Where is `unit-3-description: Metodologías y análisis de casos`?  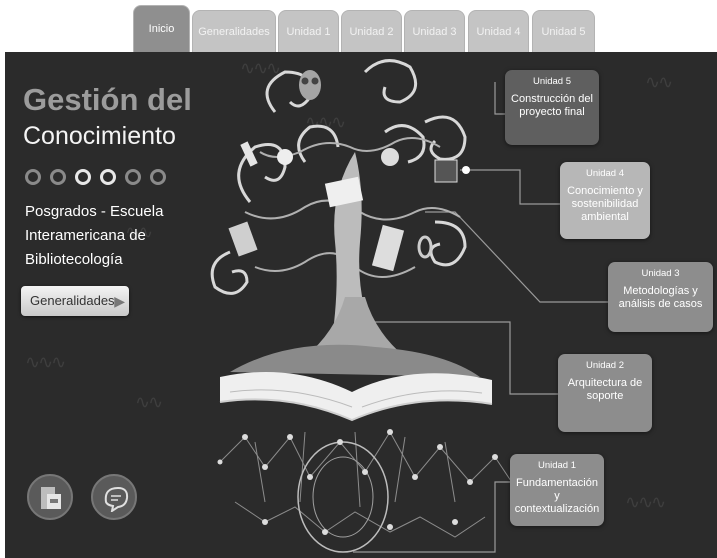 unit-3-description: Metodologías y análisis de casos is located at coordinates (660, 297).